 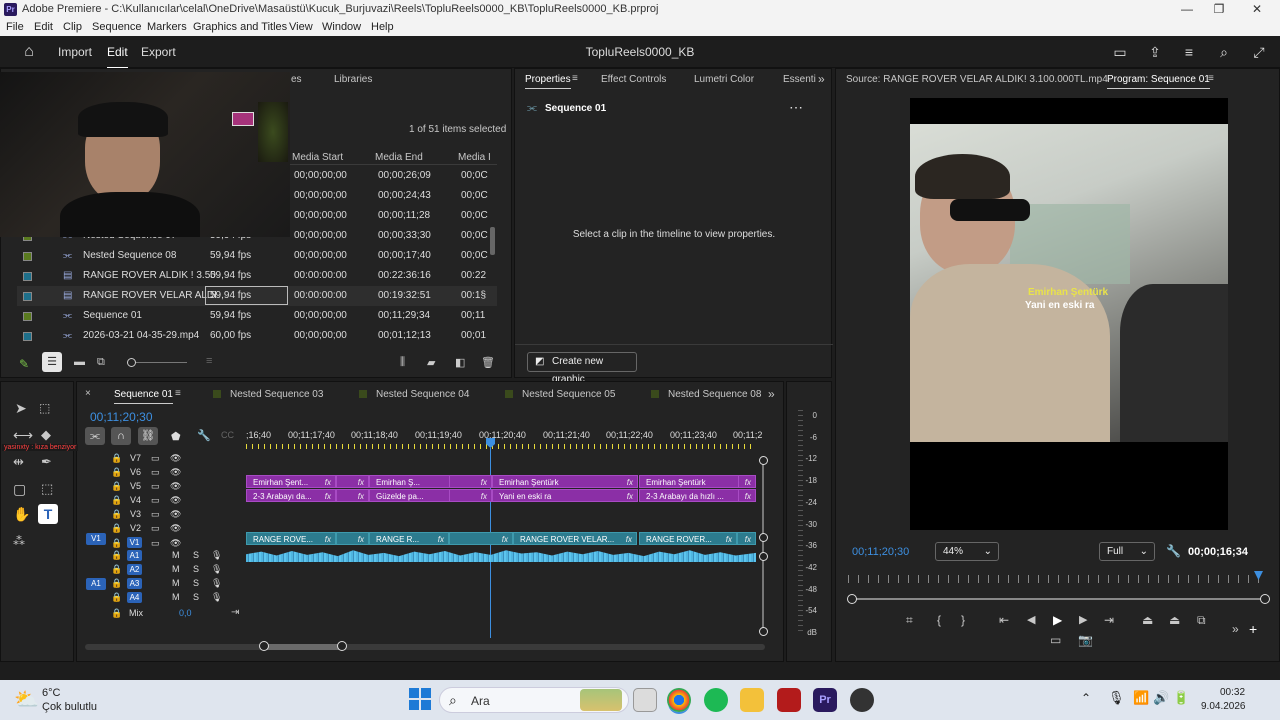 I want to click on track-label-v7: V7, so click(x=135, y=458).